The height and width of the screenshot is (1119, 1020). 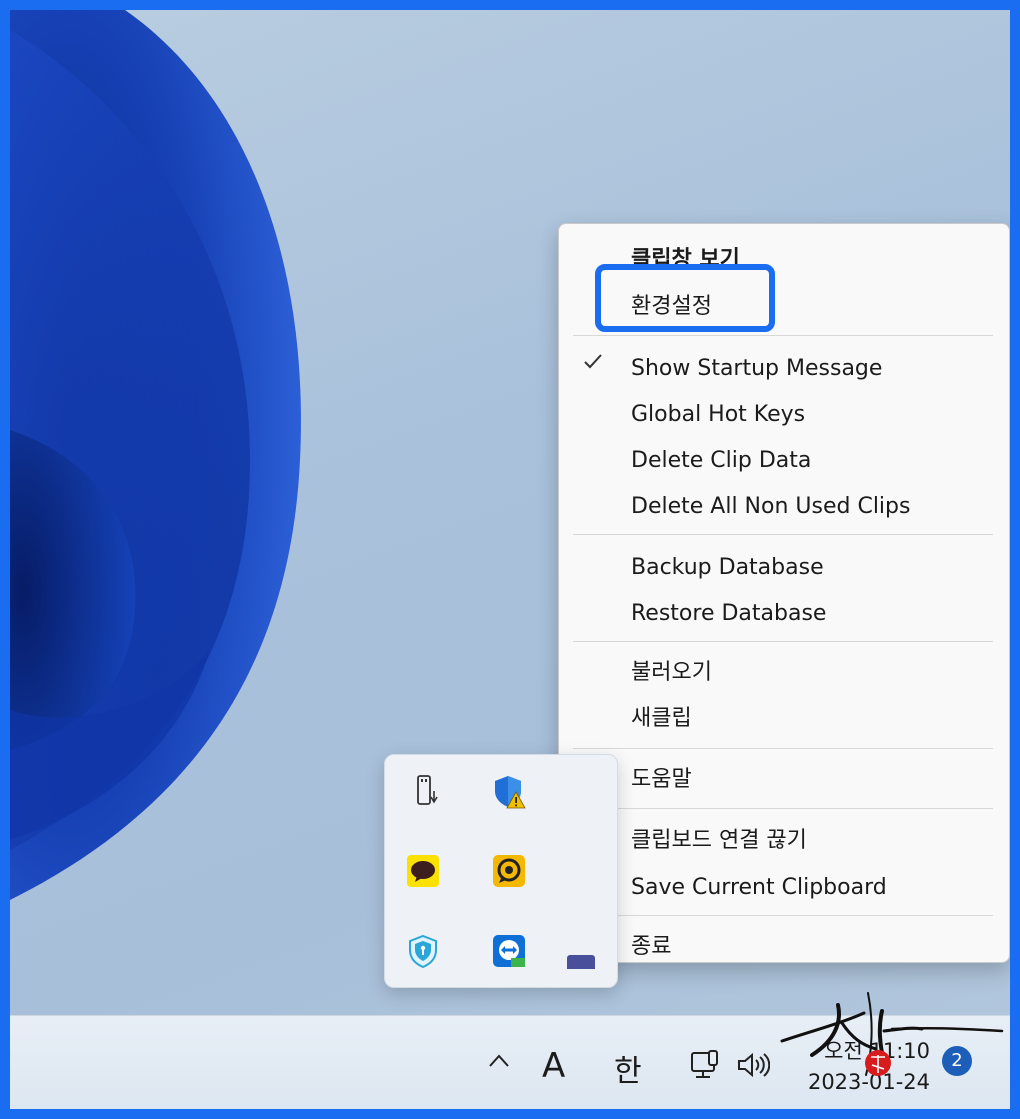 I want to click on menu-item-show-startup-message: Show Startup Message, so click(x=756, y=369).